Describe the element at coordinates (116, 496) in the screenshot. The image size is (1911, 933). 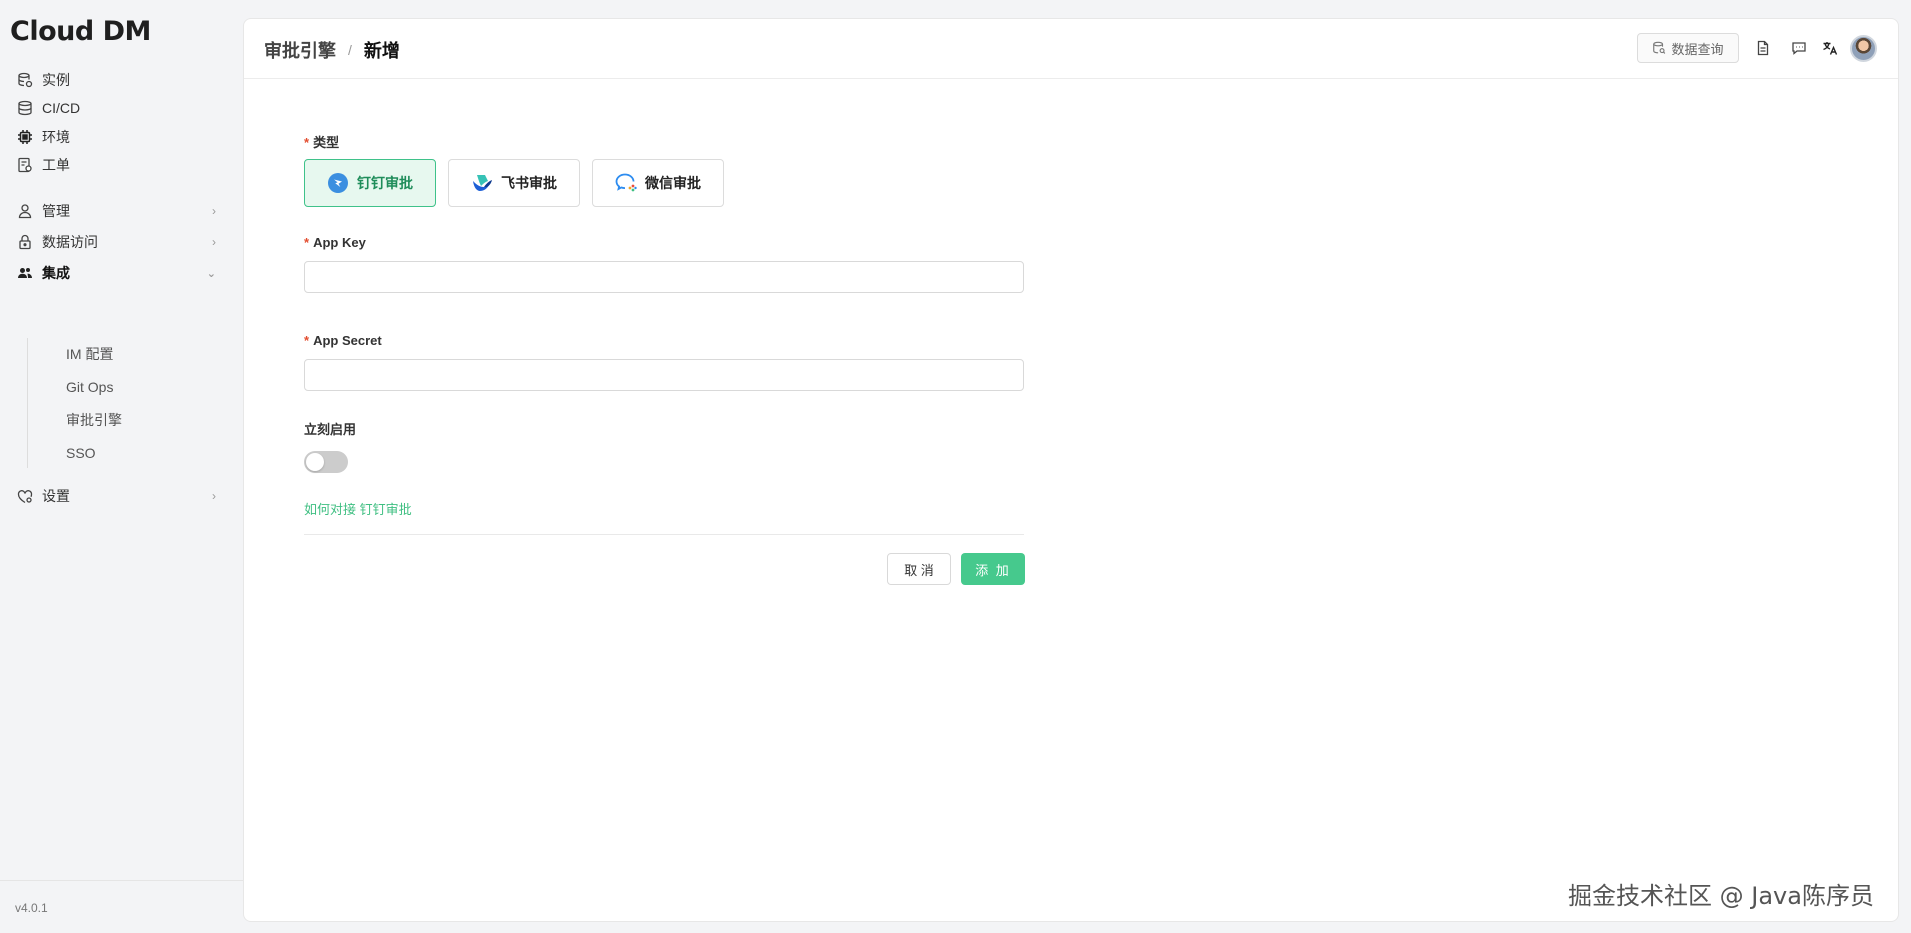
I see `sidebar-item-settings: 设置 ›` at that location.